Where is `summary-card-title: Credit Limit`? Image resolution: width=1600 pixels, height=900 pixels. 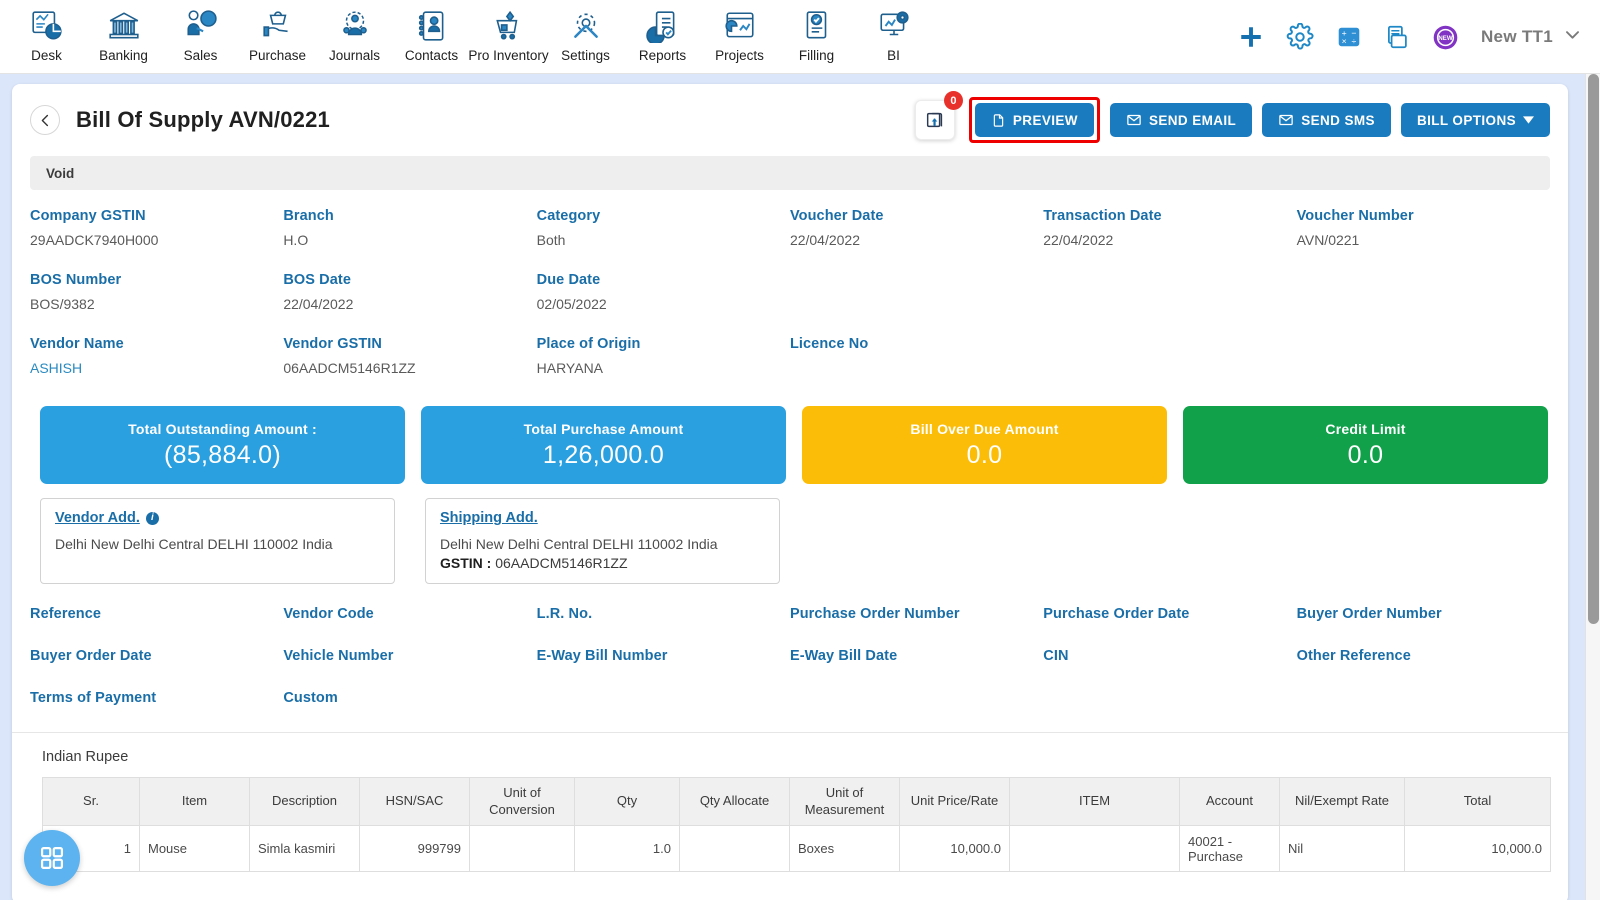 summary-card-title: Credit Limit is located at coordinates (1365, 428).